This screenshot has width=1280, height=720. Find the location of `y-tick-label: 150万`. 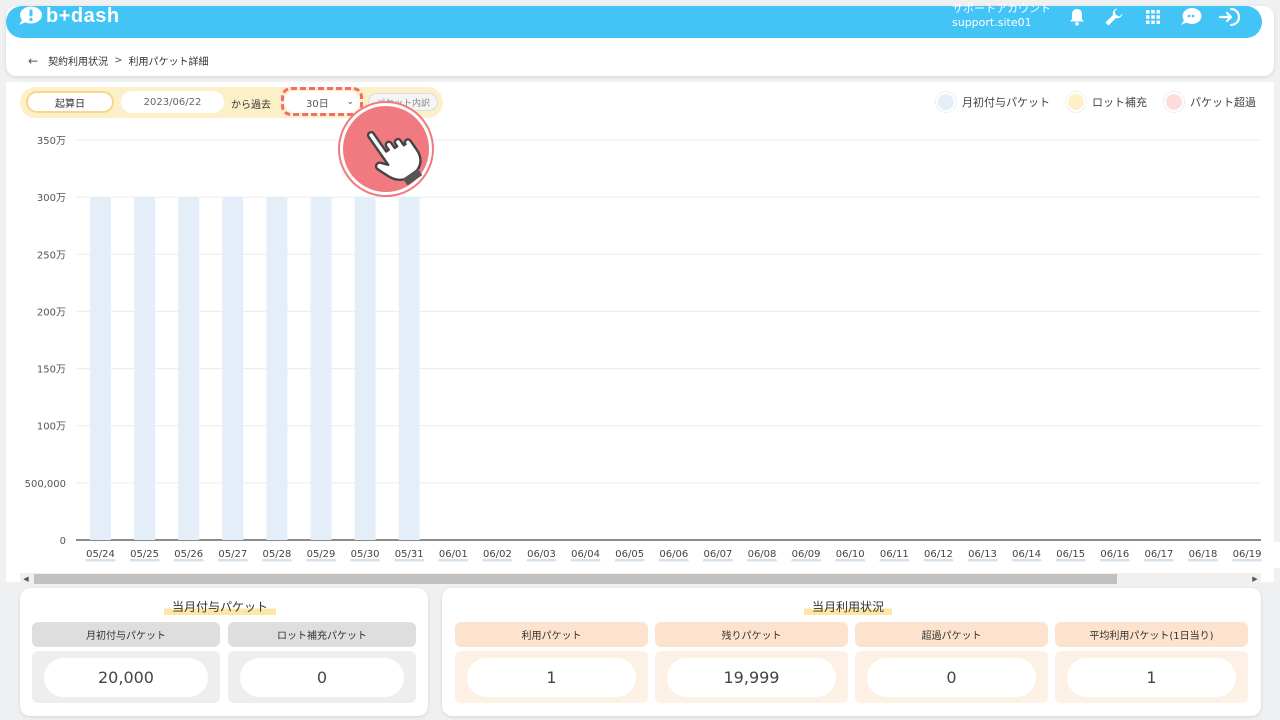

y-tick-label: 150万 is located at coordinates (51, 370).